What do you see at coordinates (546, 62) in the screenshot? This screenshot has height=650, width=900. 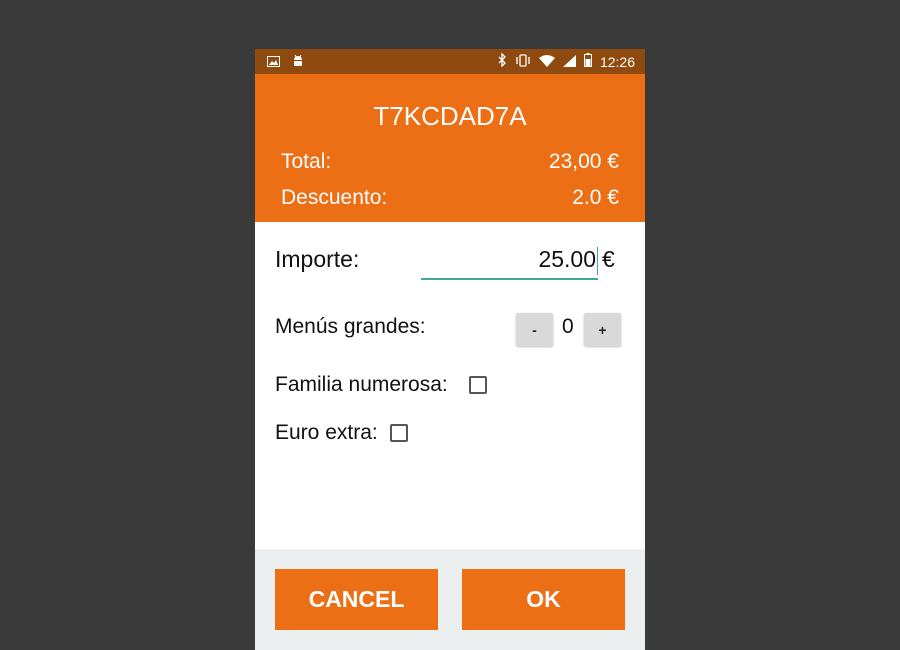 I see `wifi-icon` at bounding box center [546, 62].